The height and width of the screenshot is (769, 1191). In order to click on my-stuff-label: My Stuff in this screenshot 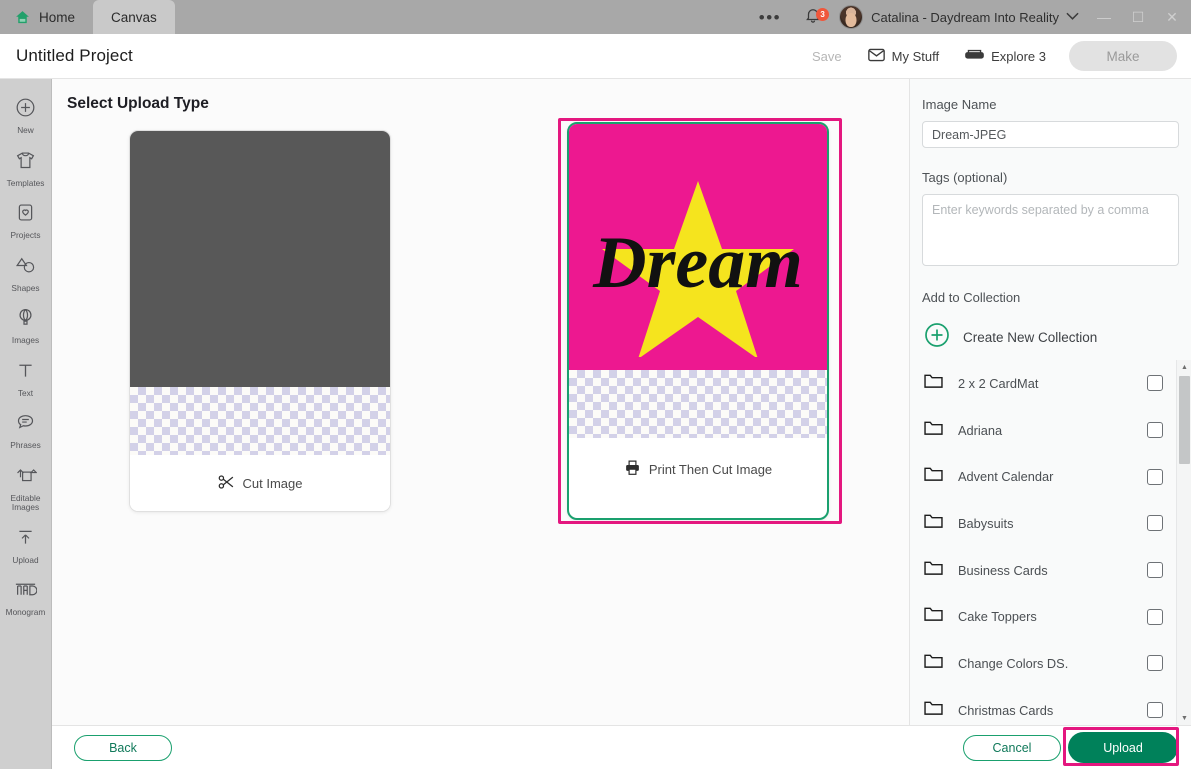, I will do `click(915, 56)`.